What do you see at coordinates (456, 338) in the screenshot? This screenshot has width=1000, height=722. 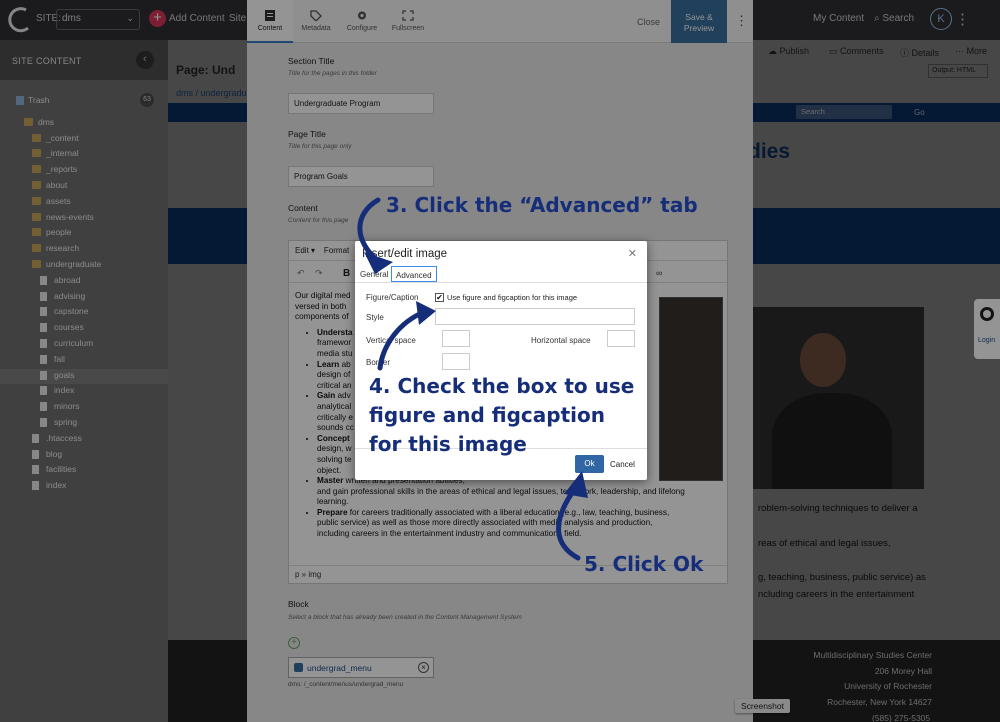 I see `vertical-space-input` at bounding box center [456, 338].